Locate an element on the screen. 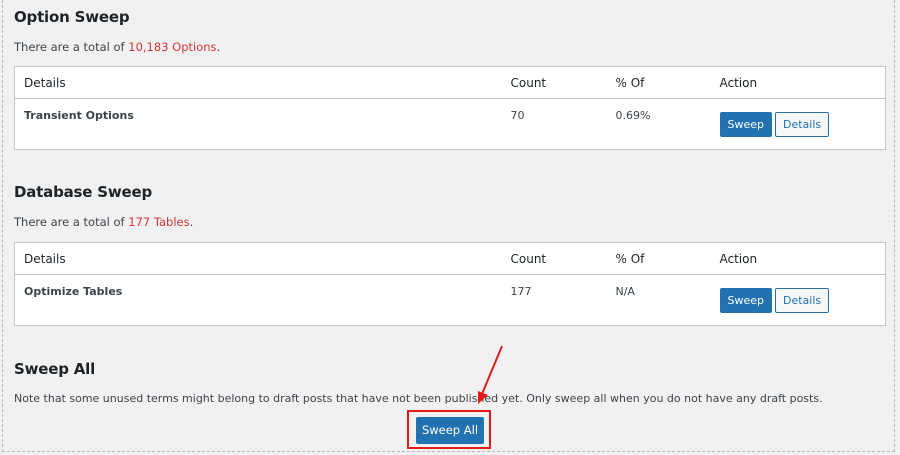 The height and width of the screenshot is (455, 900). annotation-arrow-icon is located at coordinates (490, 374).